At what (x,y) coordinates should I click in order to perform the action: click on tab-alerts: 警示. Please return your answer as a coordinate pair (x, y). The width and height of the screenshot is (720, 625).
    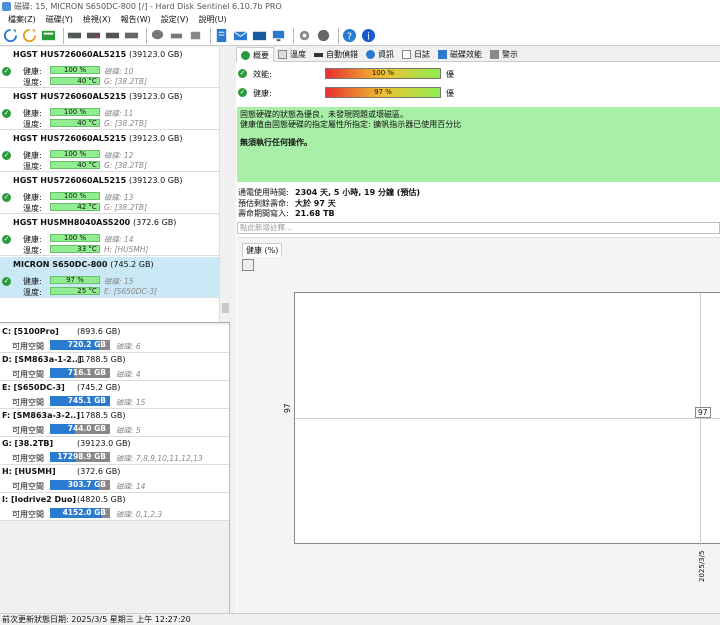
    Looking at the image, I should click on (504, 54).